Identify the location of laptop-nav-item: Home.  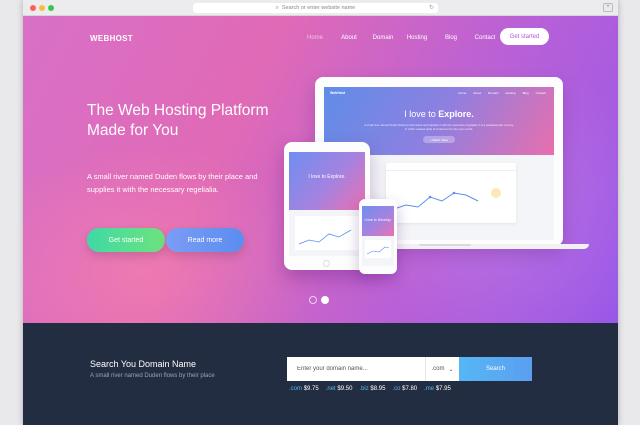
(462, 93).